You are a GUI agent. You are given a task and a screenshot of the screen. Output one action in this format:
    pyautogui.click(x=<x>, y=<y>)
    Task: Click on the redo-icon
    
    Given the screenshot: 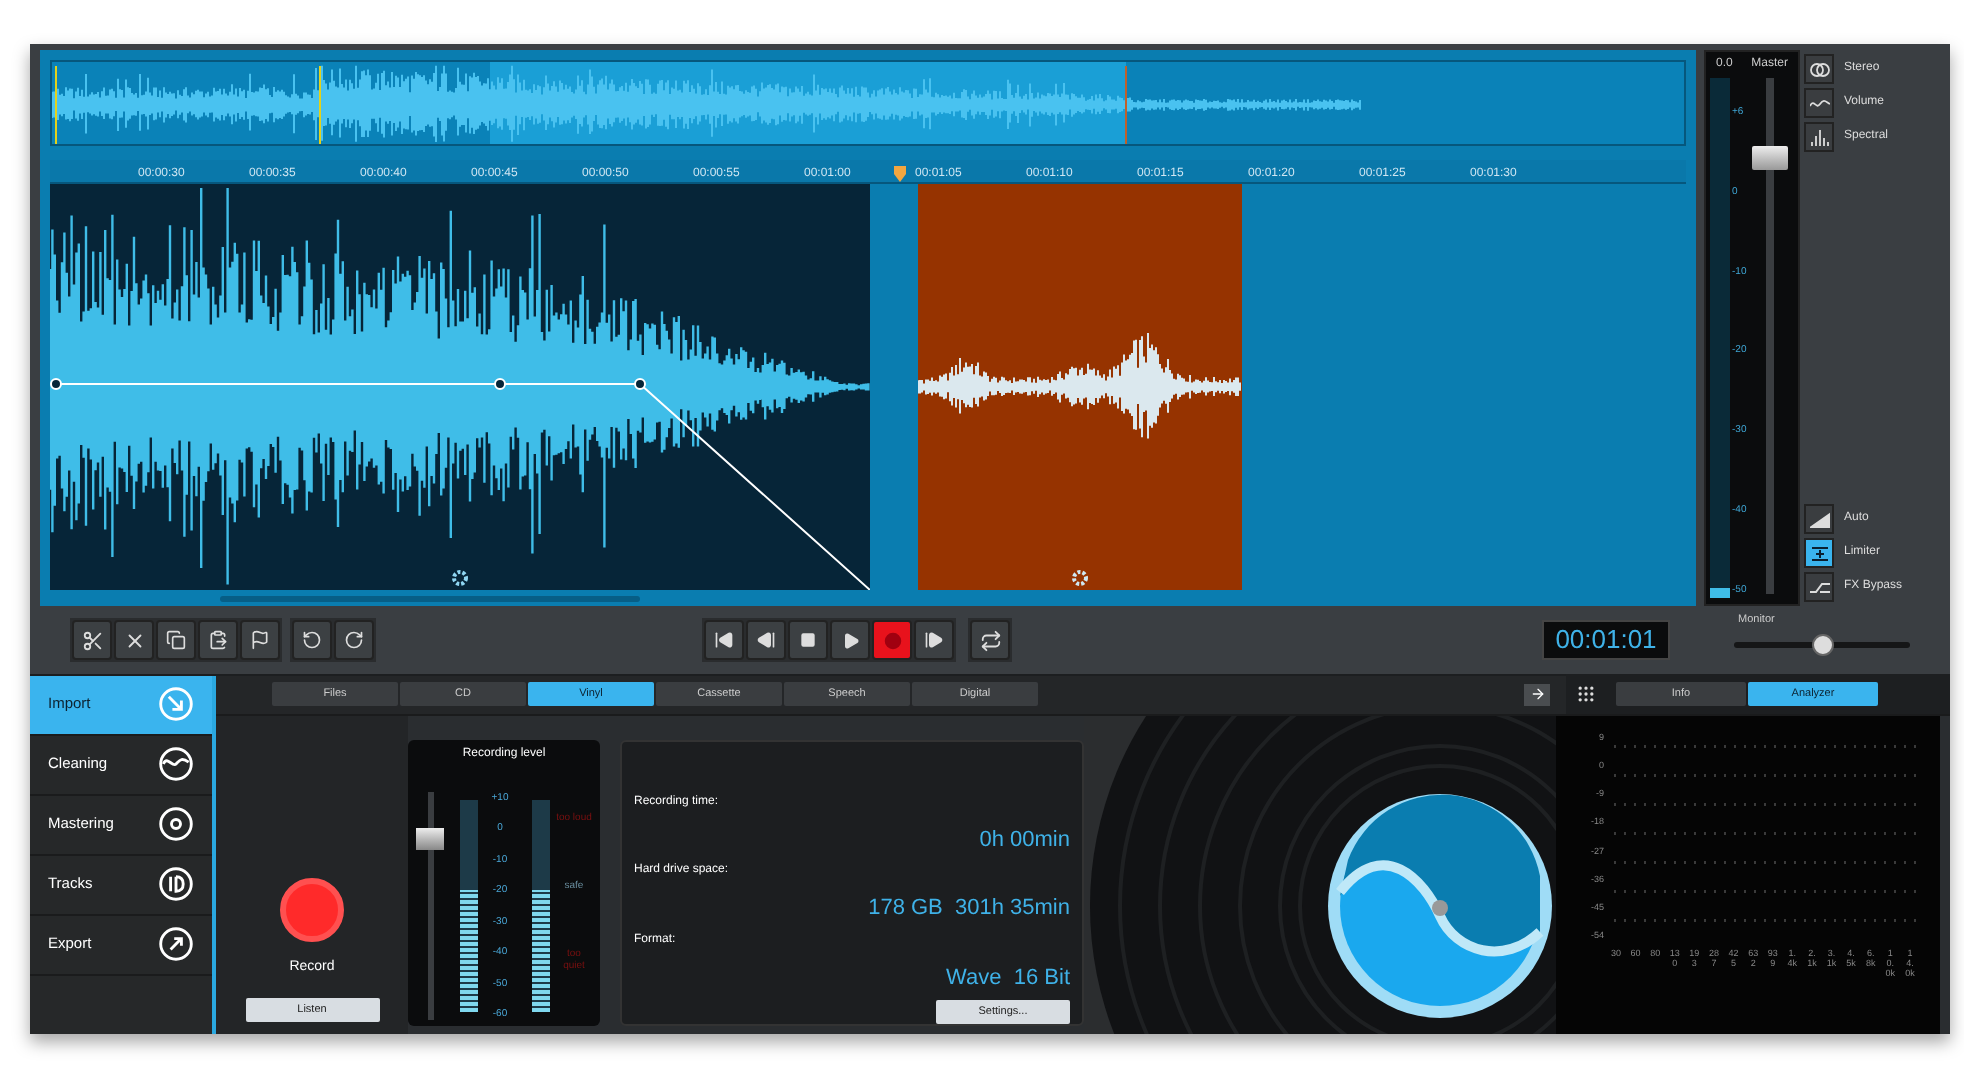 What is the action you would take?
    pyautogui.click(x=354, y=640)
    